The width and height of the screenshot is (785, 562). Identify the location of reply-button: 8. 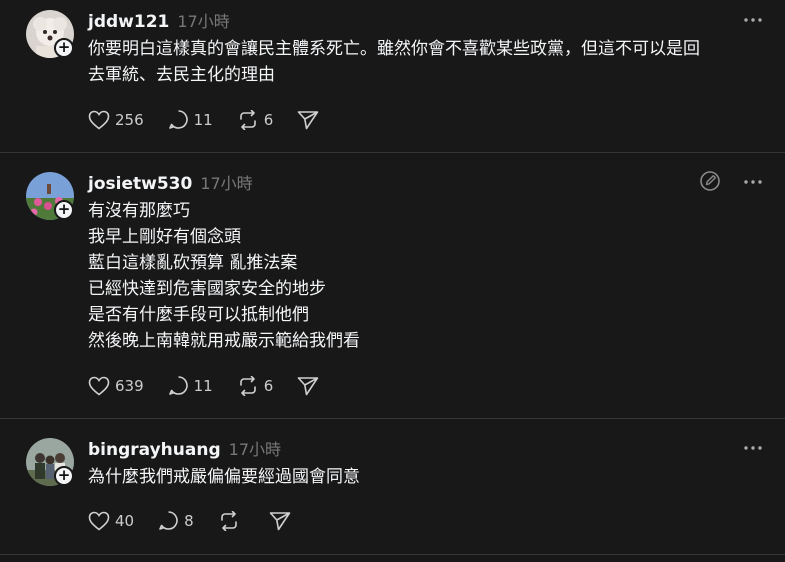
(176, 520).